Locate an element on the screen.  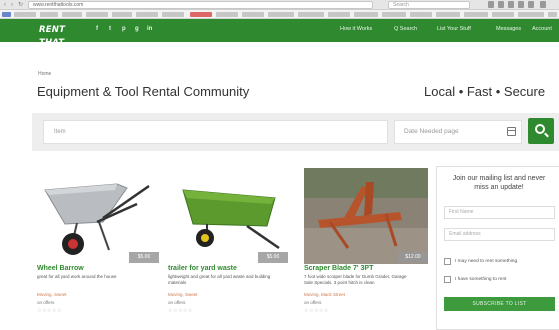
forward-icon: › is located at coordinates (12, 5).